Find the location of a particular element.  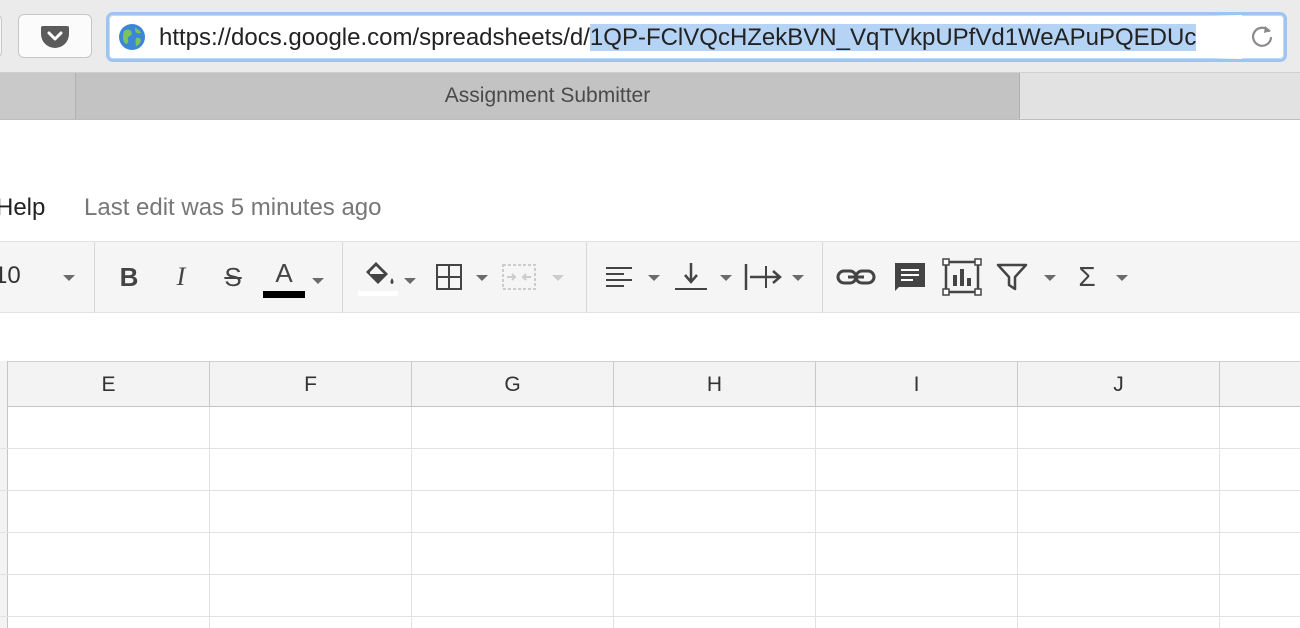

font-size-caret is located at coordinates (69, 278).